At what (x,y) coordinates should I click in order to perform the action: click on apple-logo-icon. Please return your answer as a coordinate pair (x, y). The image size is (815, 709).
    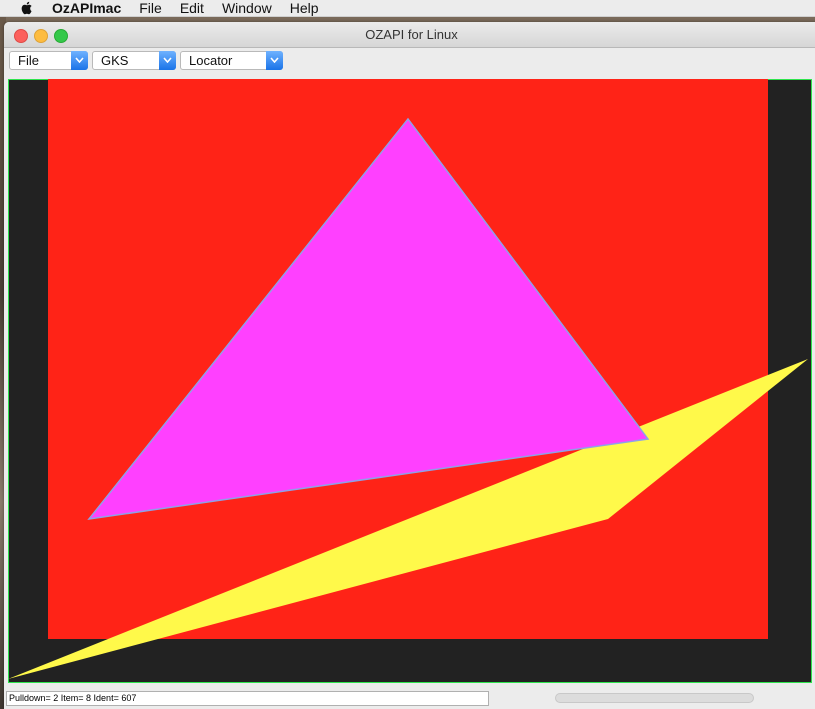
    Looking at the image, I should click on (27, 8).